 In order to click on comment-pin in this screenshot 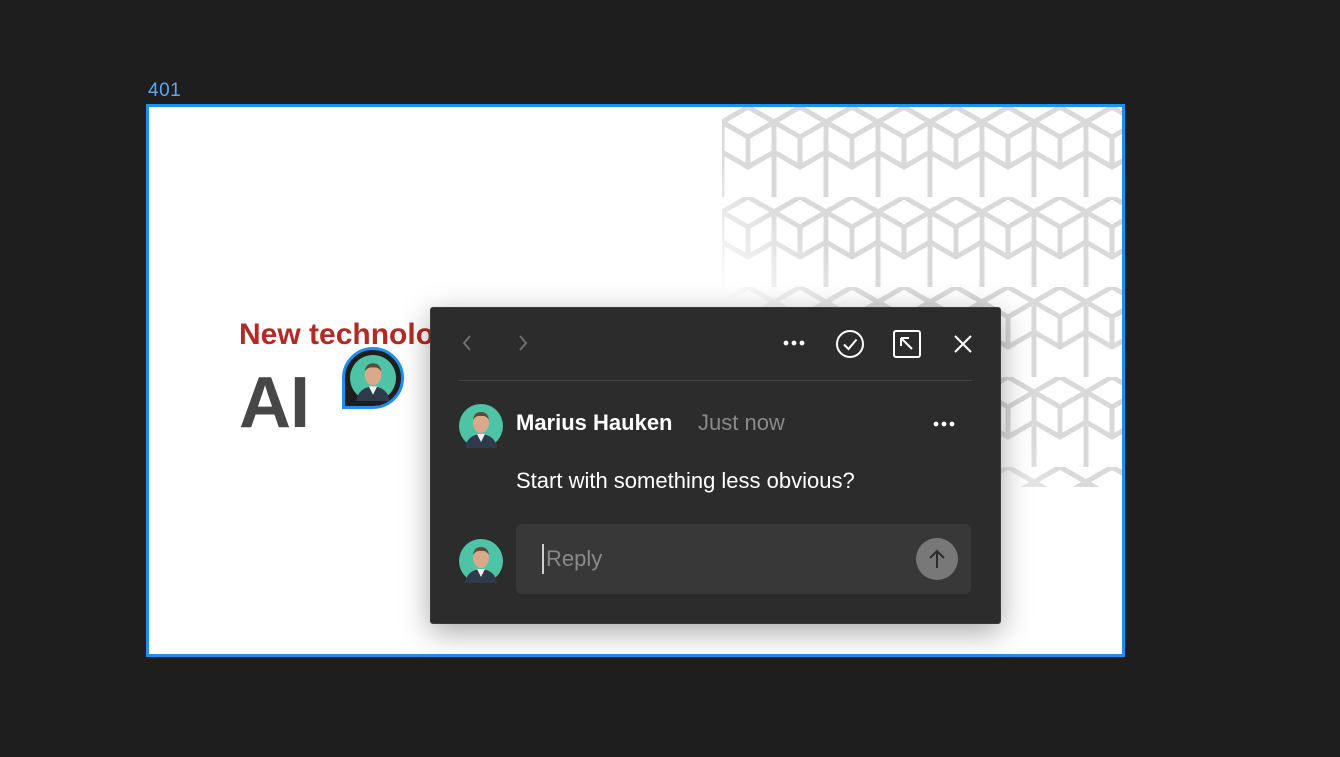, I will do `click(374, 379)`.